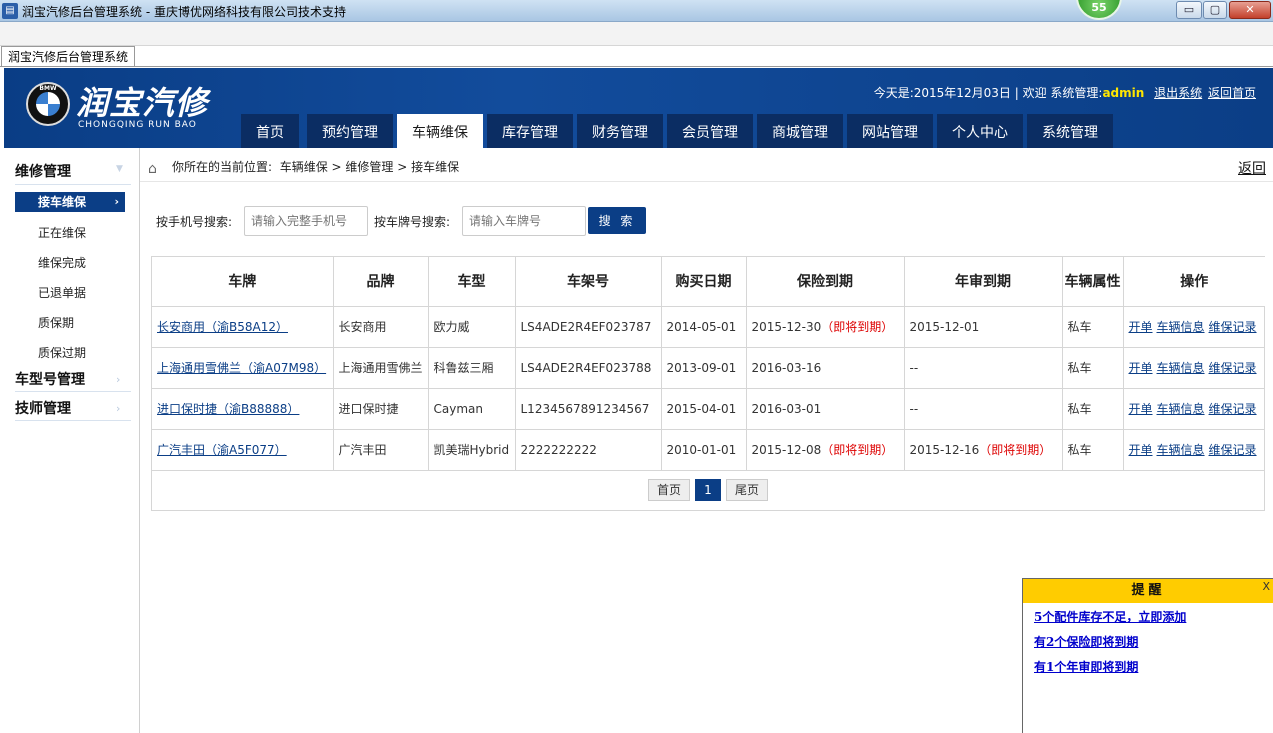  What do you see at coordinates (962, 93) in the screenshot?
I see `current-date: 2015年12月03日` at bounding box center [962, 93].